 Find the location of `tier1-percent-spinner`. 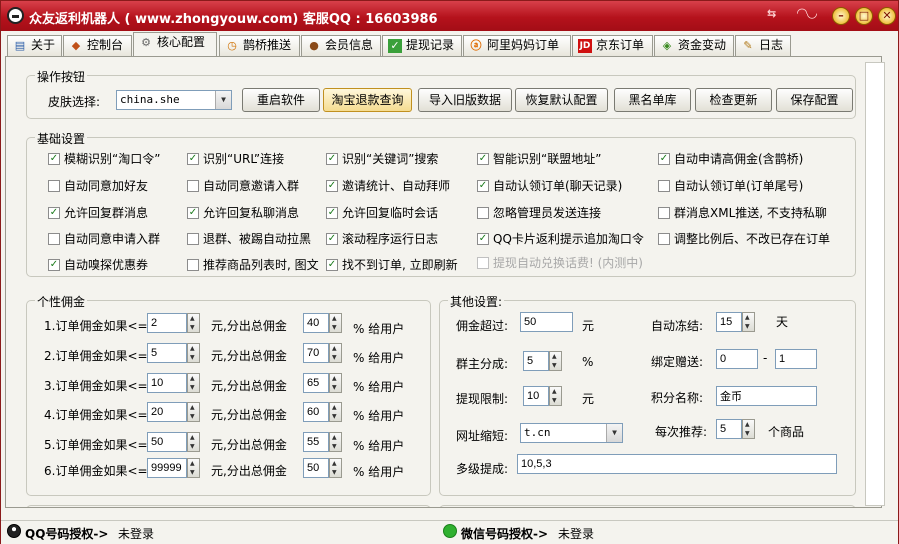

tier1-percent-spinner is located at coordinates (335, 323).